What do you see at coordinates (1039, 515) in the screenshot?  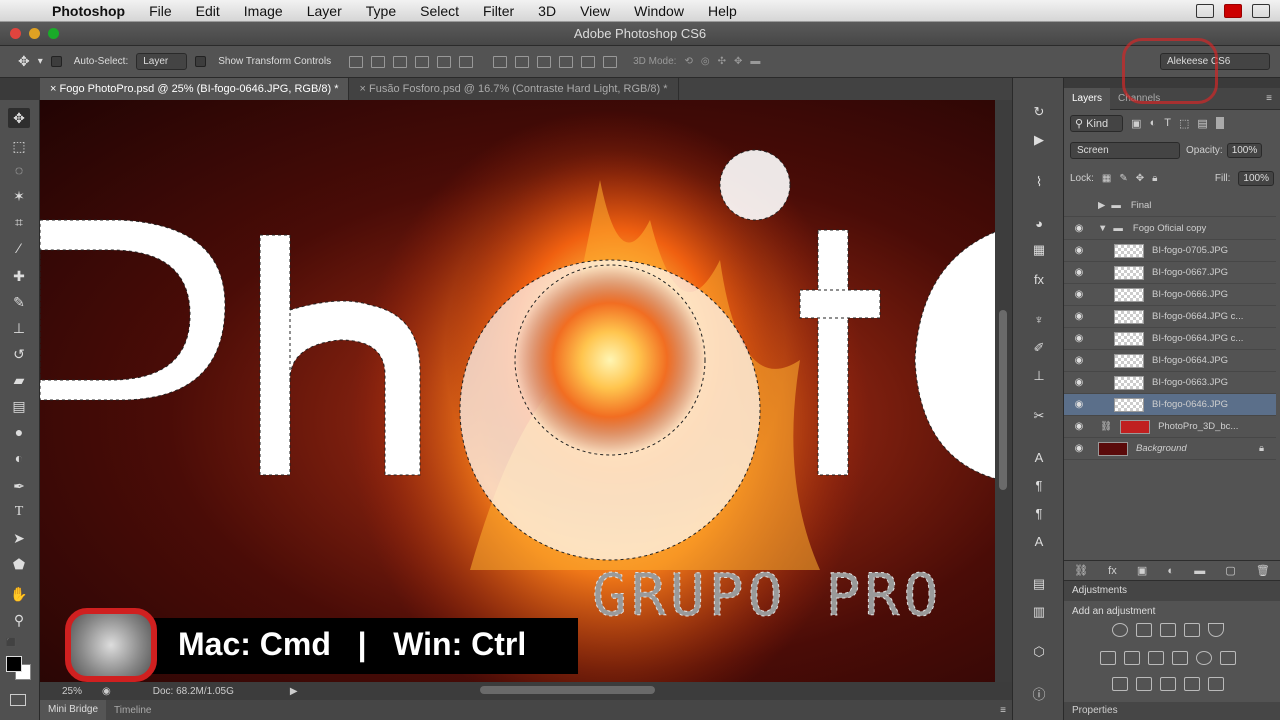 I see `paragraph-styles-icon: ¶` at bounding box center [1039, 515].